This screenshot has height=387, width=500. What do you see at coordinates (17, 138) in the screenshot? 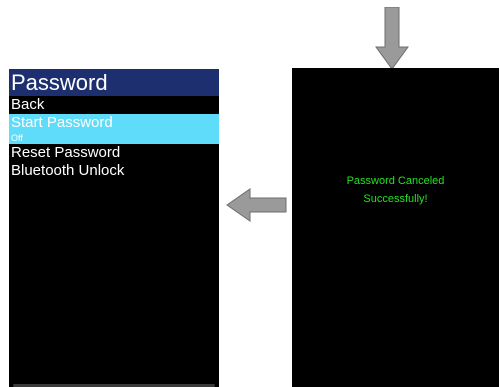
I see `menu-item-value: Off` at bounding box center [17, 138].